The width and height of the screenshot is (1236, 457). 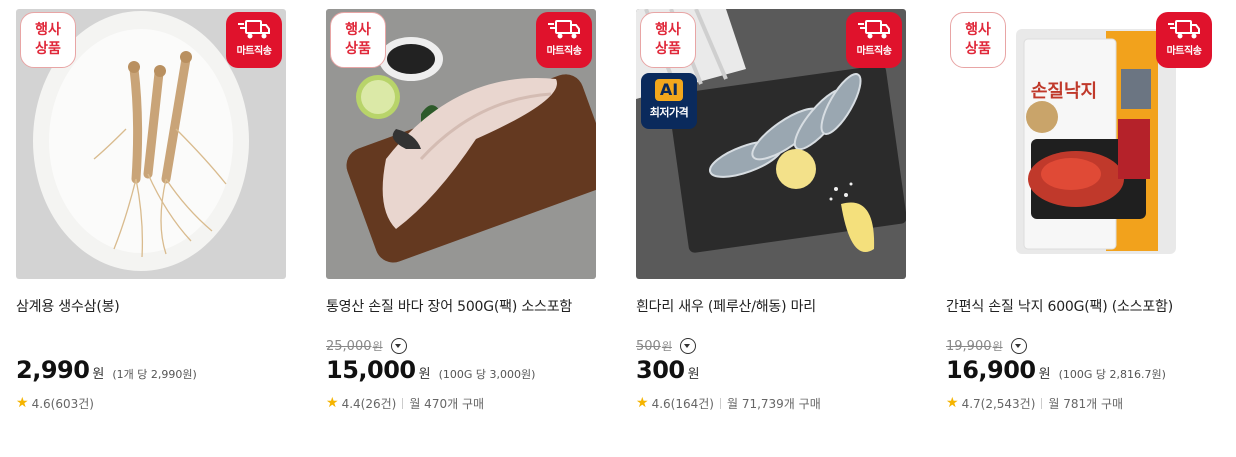 I want to click on rating-row: ★ 4.4(26건) 월 470개 구매, so click(x=461, y=403).